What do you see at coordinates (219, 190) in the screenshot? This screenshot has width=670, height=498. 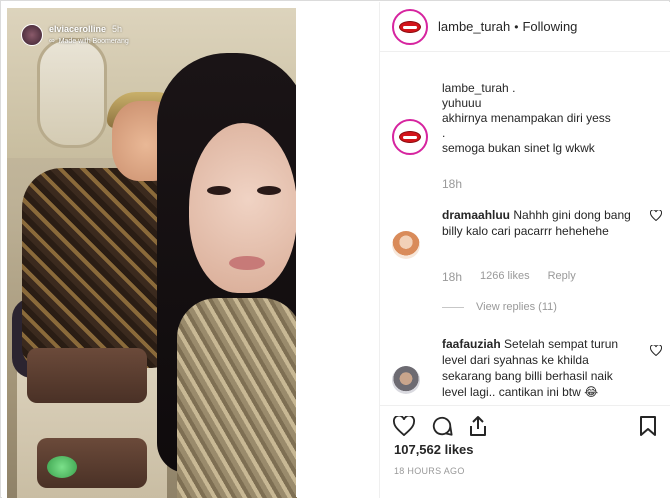 I see `woman-eye-left` at bounding box center [219, 190].